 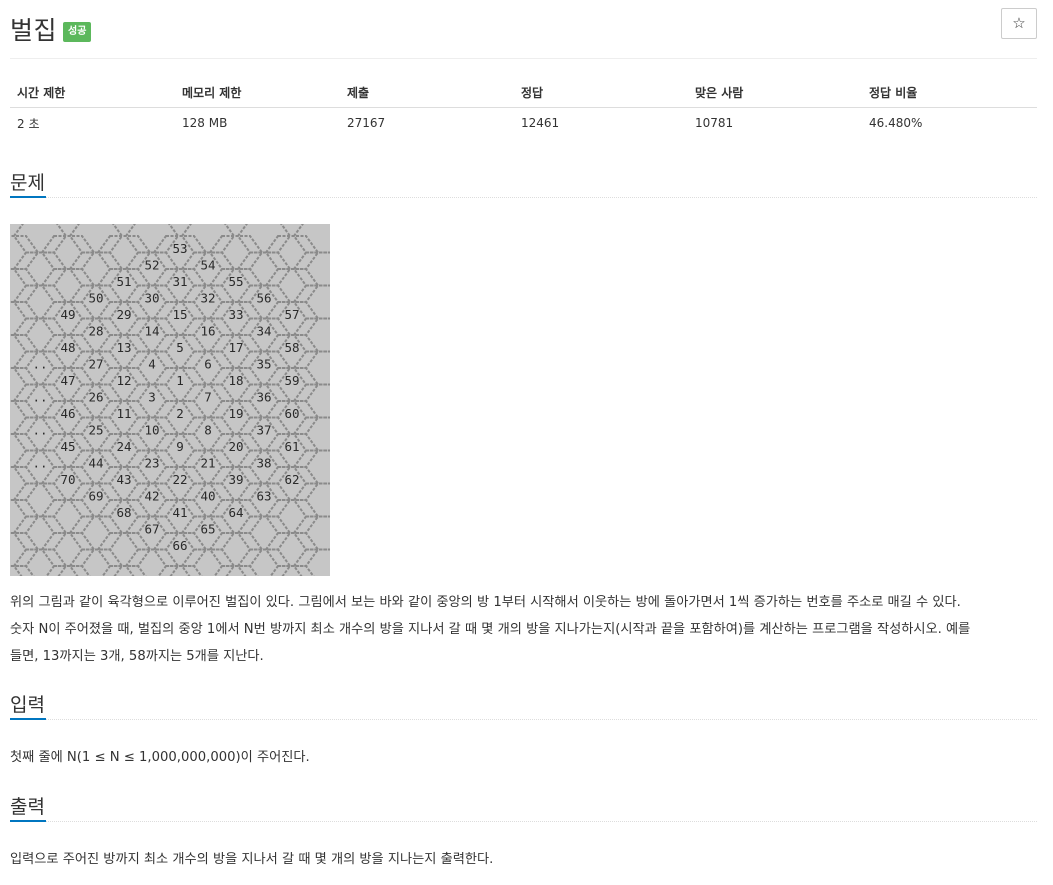 What do you see at coordinates (179, 281) in the screenshot?
I see `hex-label: 31` at bounding box center [179, 281].